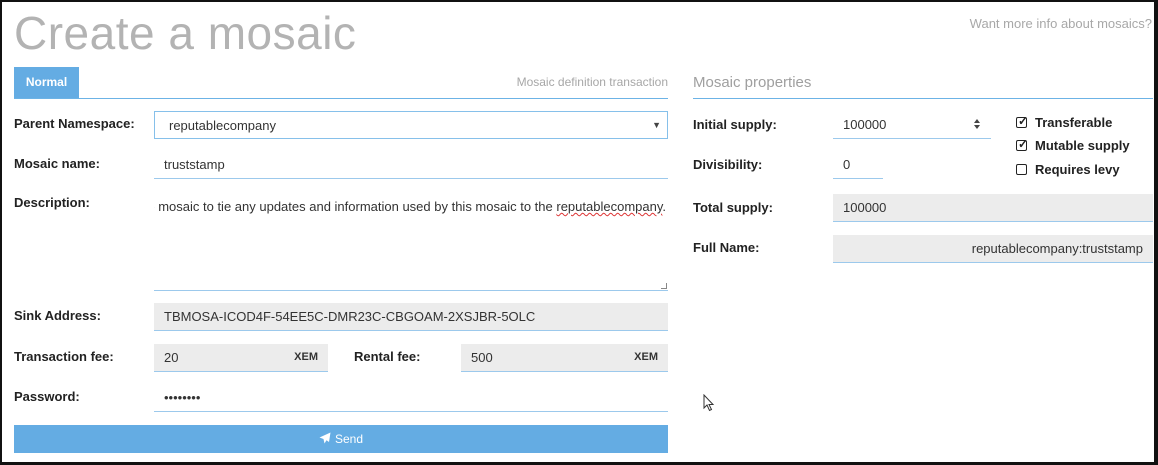  What do you see at coordinates (74, 123) in the screenshot?
I see `parent-namespace-label: Parent Namespace:` at bounding box center [74, 123].